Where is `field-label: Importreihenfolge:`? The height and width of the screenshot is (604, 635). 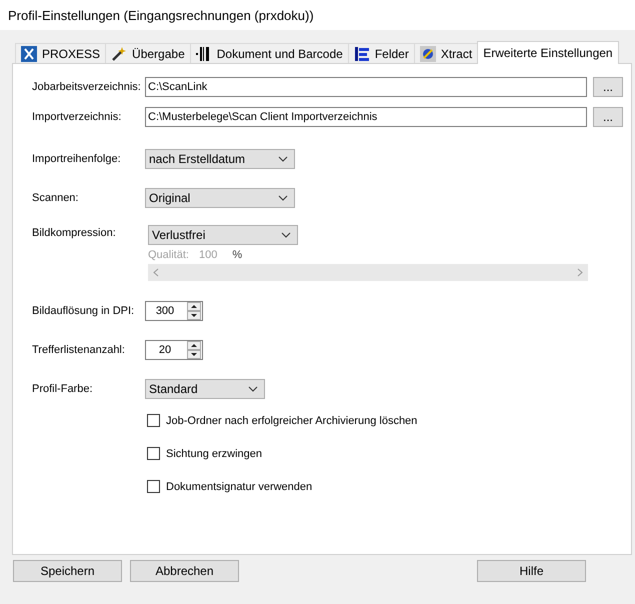 field-label: Importreihenfolge: is located at coordinates (77, 159).